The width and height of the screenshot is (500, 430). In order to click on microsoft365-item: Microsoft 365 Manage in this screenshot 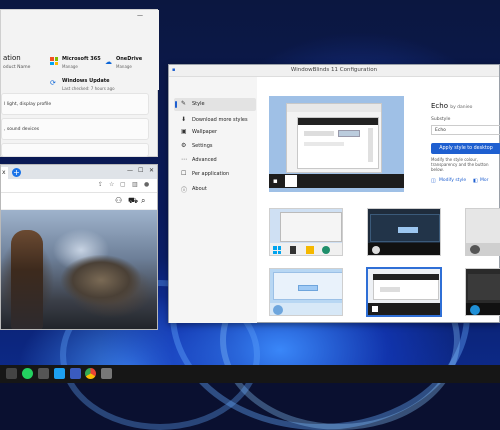, I will do `click(81, 62)`.